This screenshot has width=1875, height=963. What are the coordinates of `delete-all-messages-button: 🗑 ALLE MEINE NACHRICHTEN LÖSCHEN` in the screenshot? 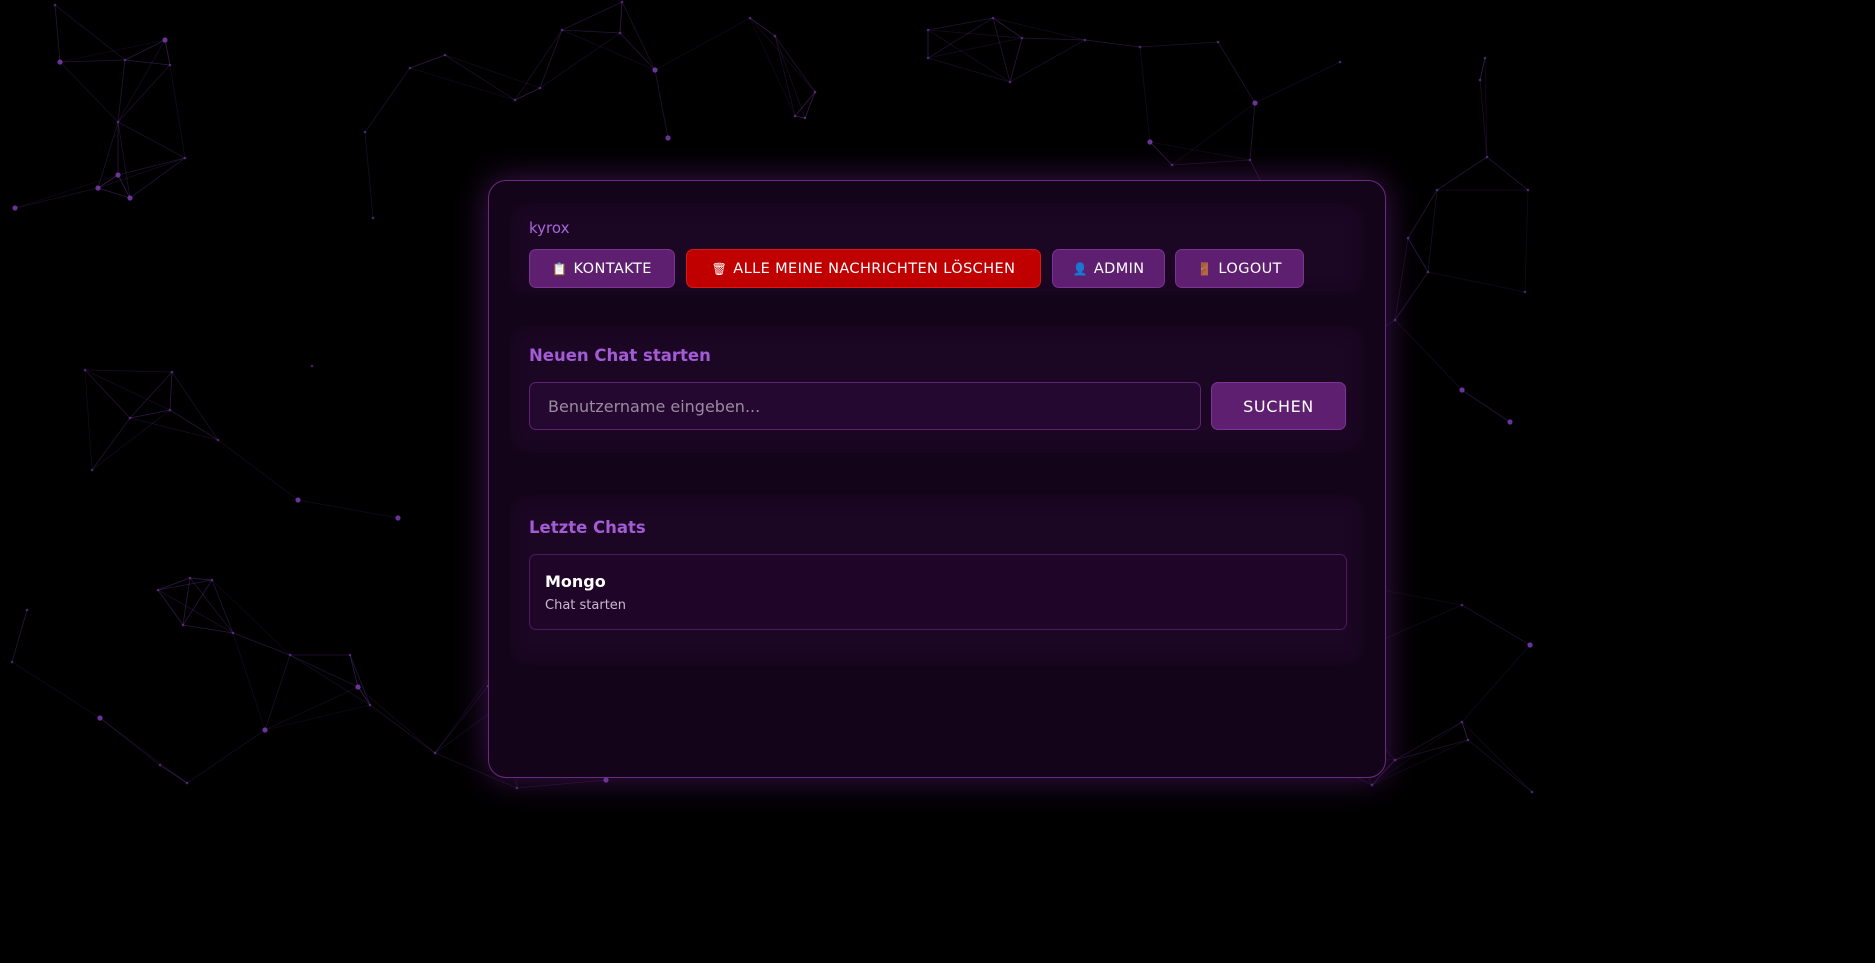 It's located at (863, 268).